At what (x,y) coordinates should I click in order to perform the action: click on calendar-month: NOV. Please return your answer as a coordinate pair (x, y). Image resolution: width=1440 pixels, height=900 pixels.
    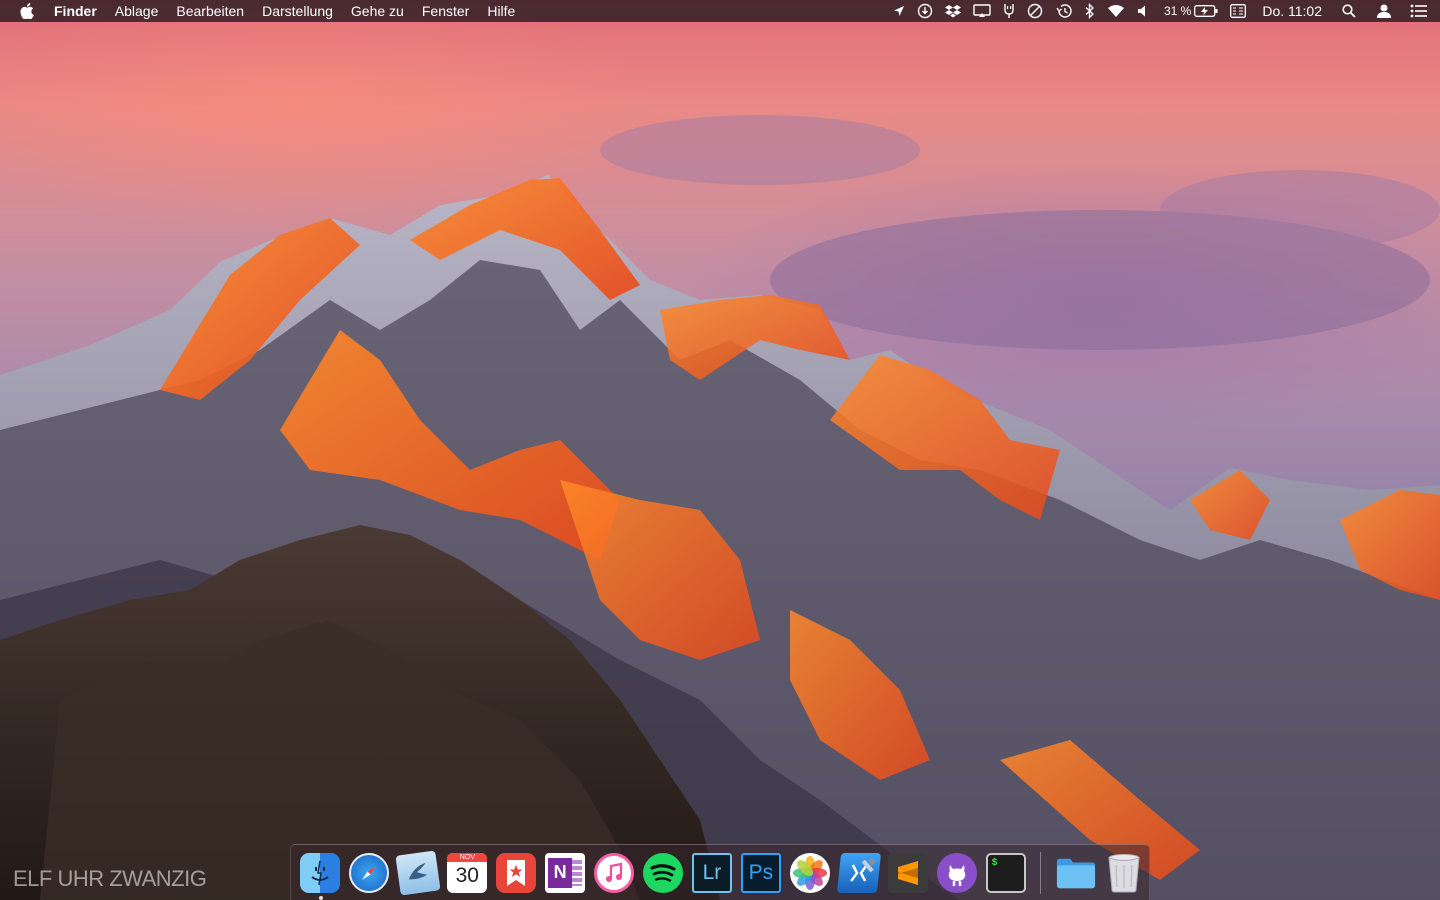
    Looking at the image, I should click on (467, 857).